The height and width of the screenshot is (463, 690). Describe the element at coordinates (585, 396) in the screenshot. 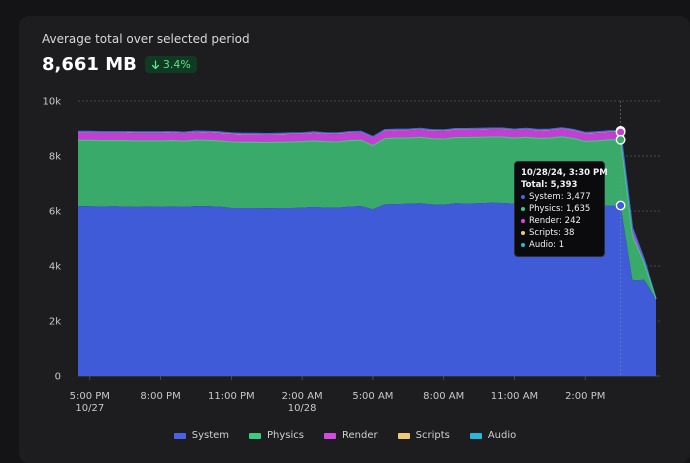

I see `x-tick-label: 2:00 PM` at that location.